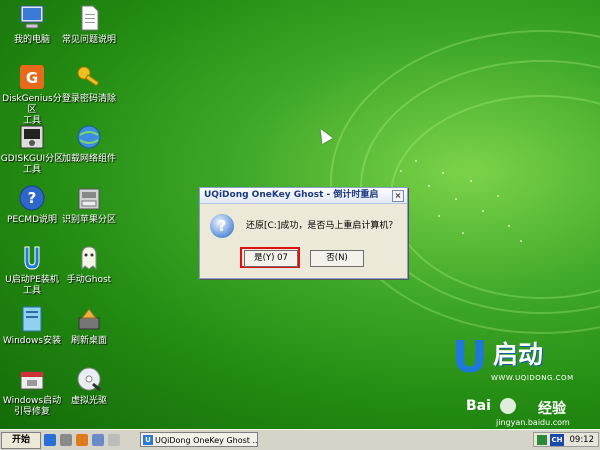 The image size is (600, 450). What do you see at coordinates (470, 357) in the screenshot?
I see `logo-letter: U` at bounding box center [470, 357].